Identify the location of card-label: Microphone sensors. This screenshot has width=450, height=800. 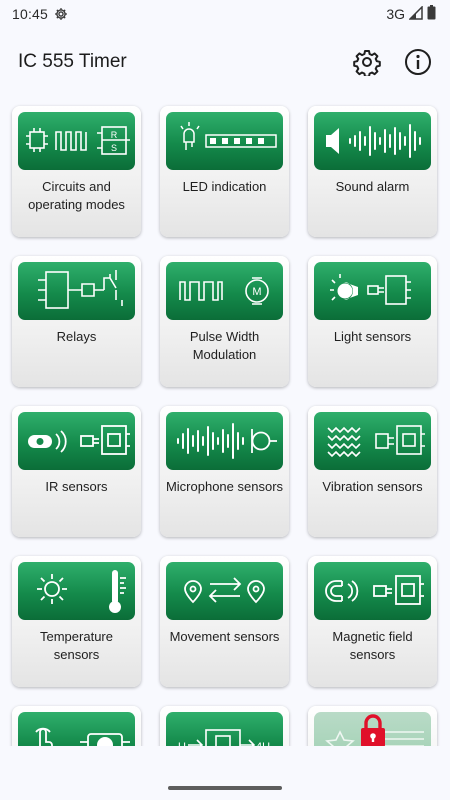
(224, 486).